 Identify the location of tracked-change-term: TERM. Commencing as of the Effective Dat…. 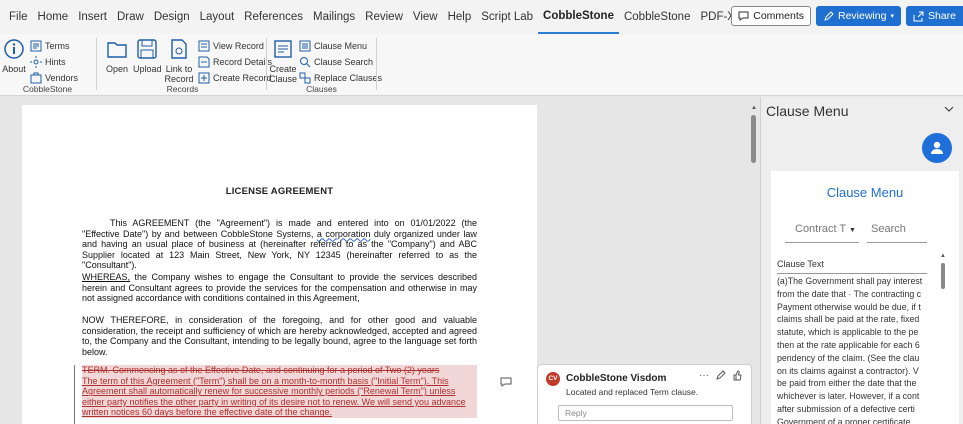
(279, 391).